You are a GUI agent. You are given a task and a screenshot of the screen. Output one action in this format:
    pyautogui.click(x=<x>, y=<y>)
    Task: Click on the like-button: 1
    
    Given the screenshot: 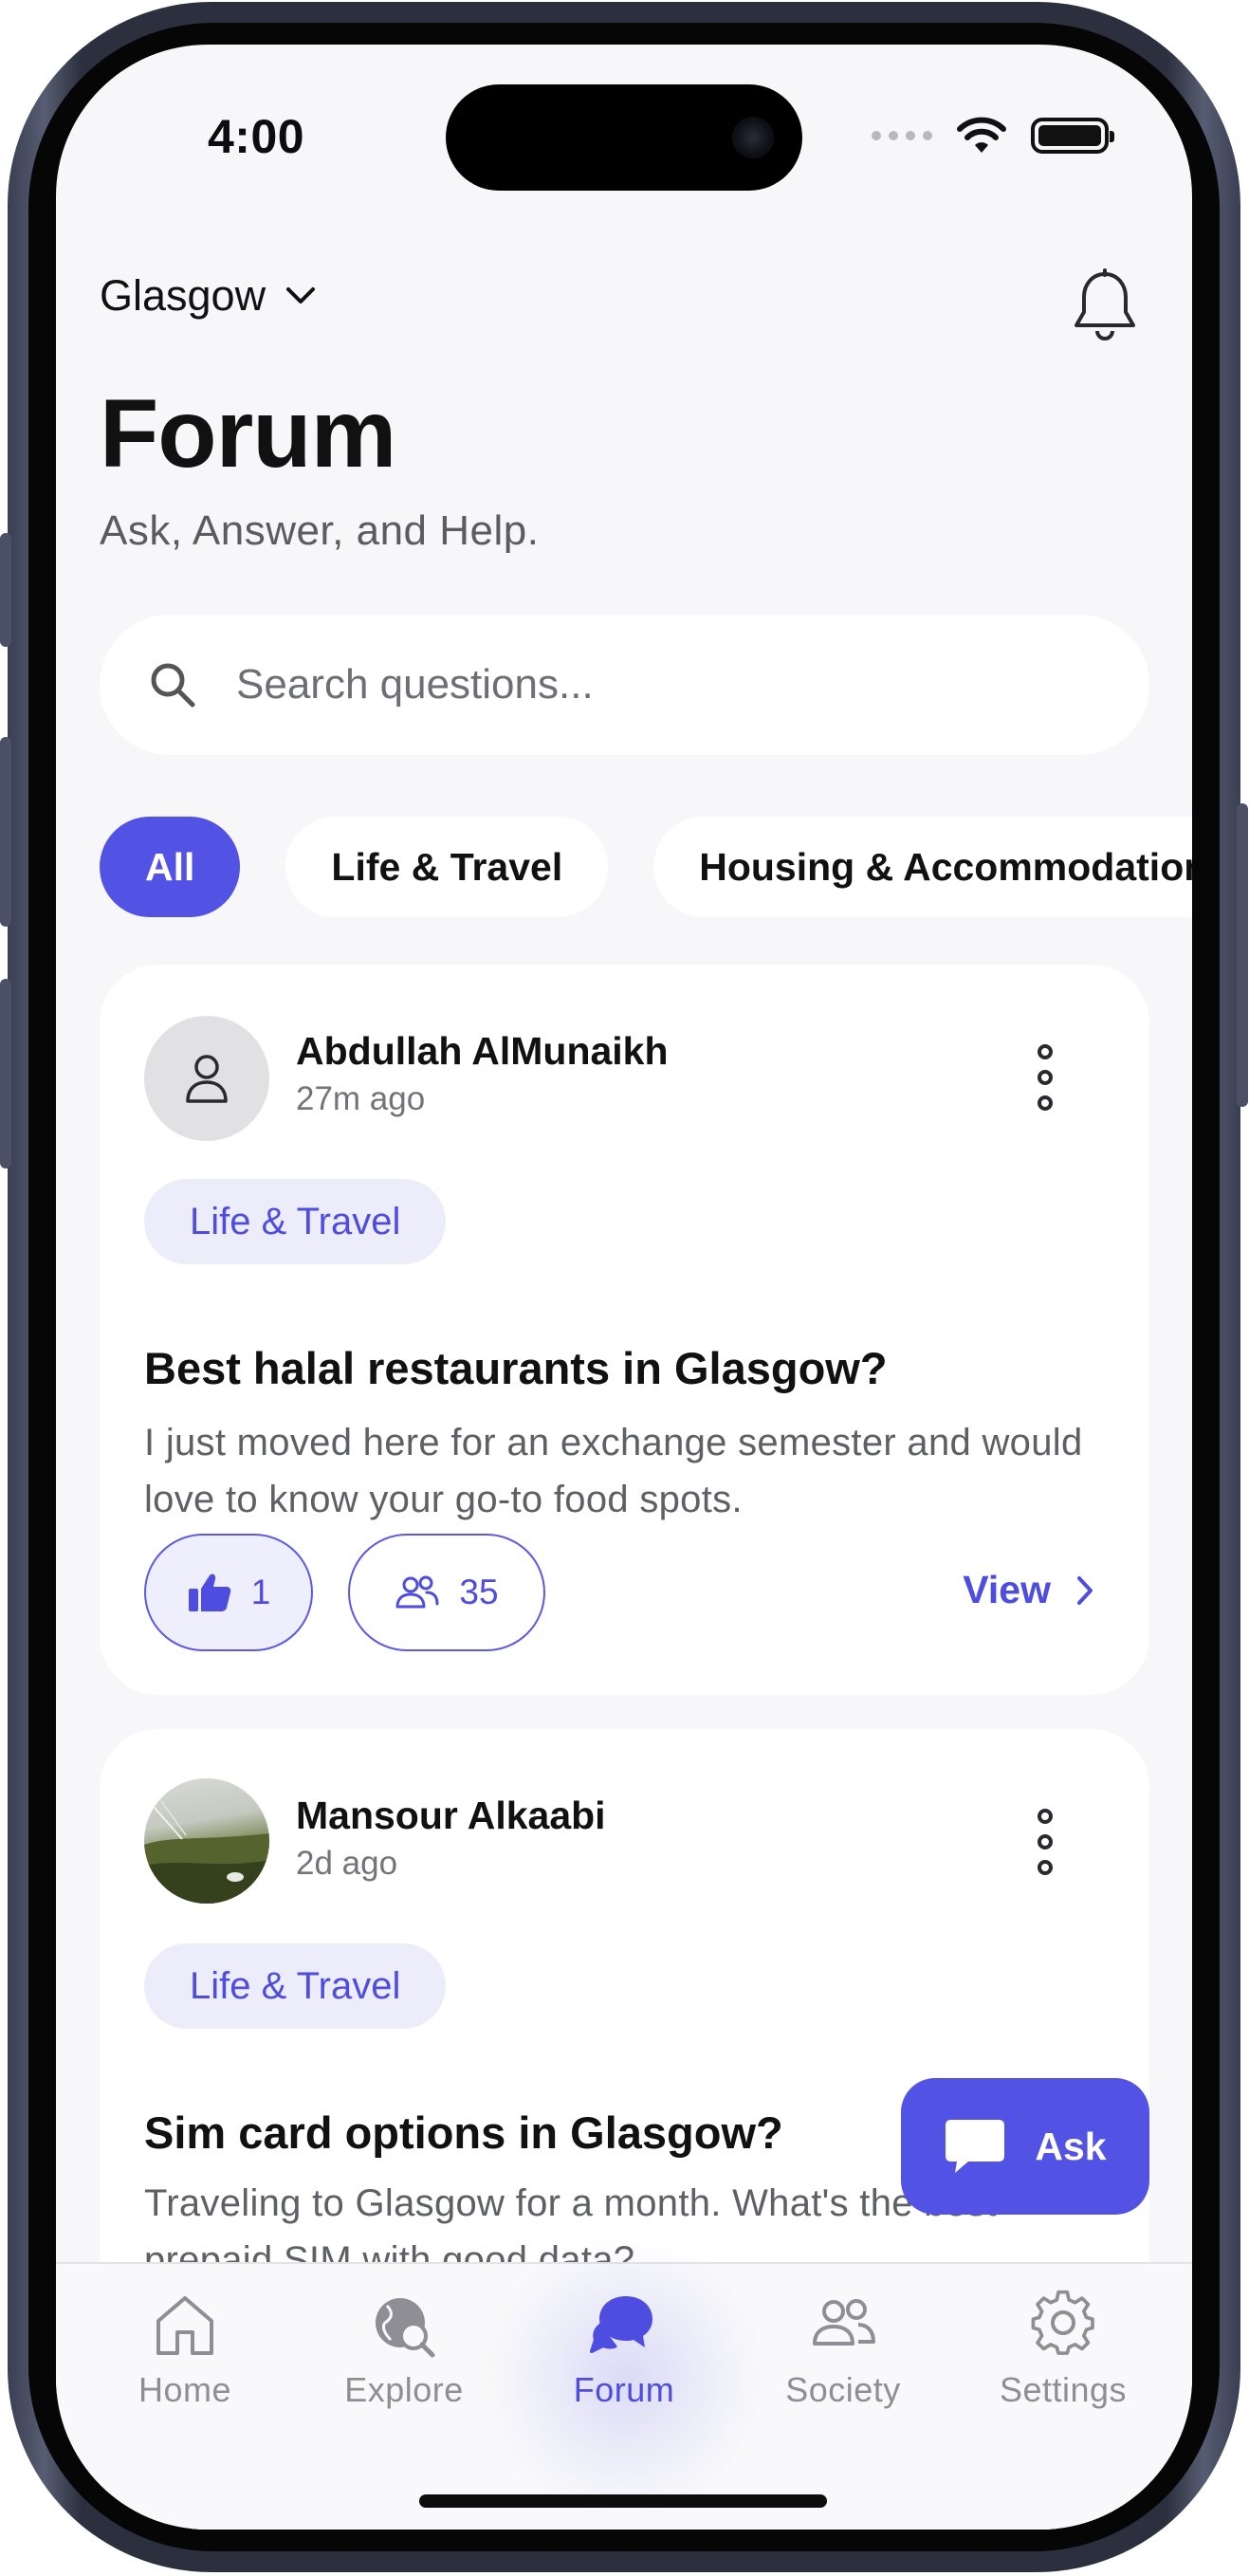 What is the action you would take?
    pyautogui.click(x=228, y=1592)
    